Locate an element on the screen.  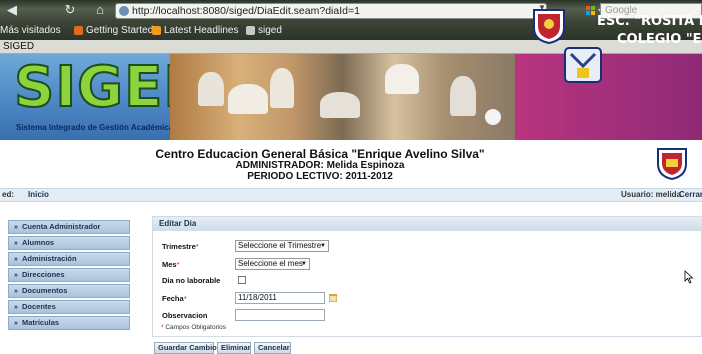
administrator-line: ADMINISTRADOR: Melida Espinoza is located at coordinates (320, 165).